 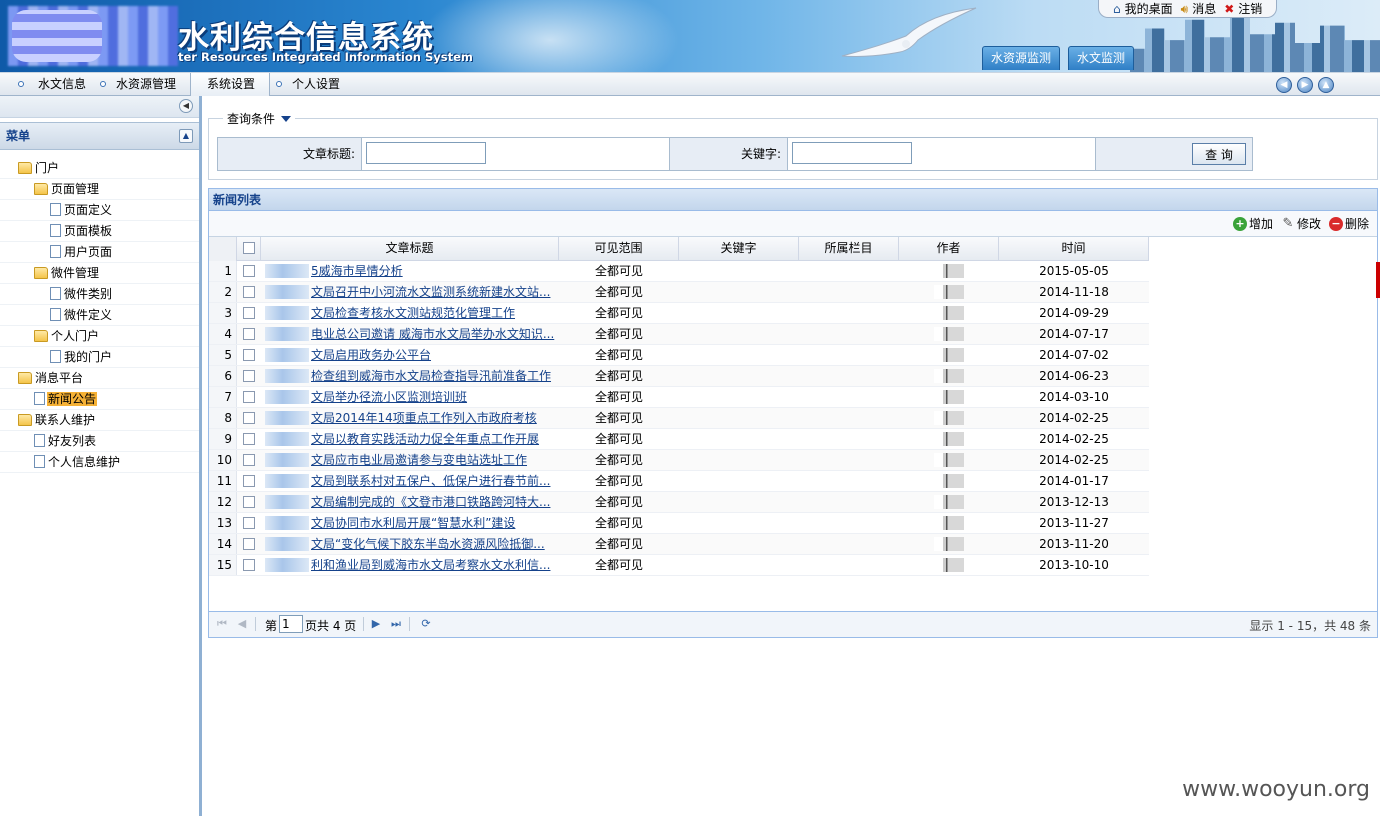 I want to click on table-row: 14 文局“变化气候下胶东半岛水资源风险抵御... 全都可见 2013-11-20, so click(x=679, y=544).